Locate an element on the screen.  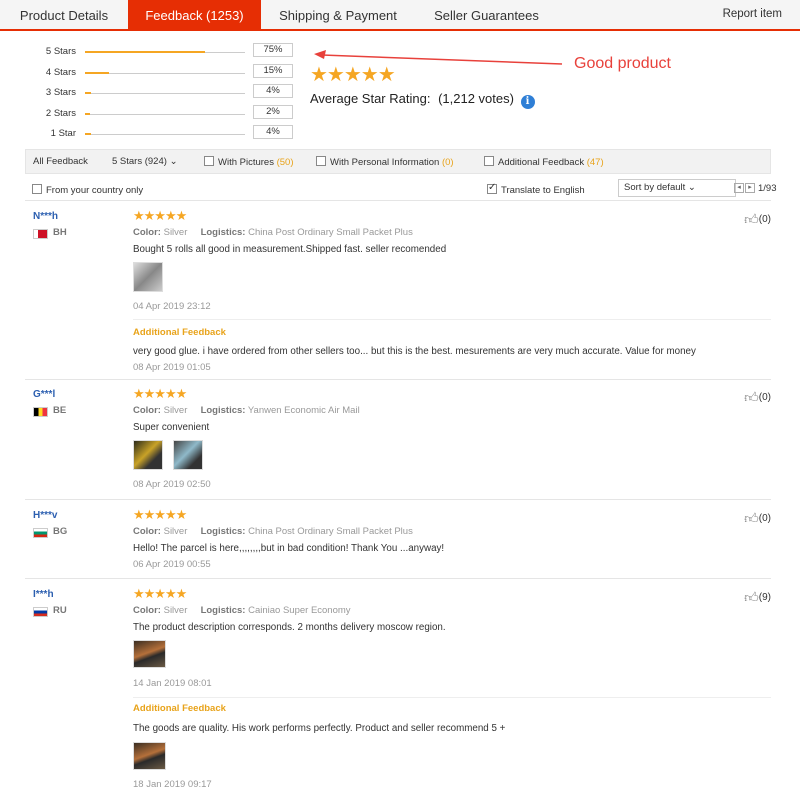
filter-count: (47) is located at coordinates (595, 162).